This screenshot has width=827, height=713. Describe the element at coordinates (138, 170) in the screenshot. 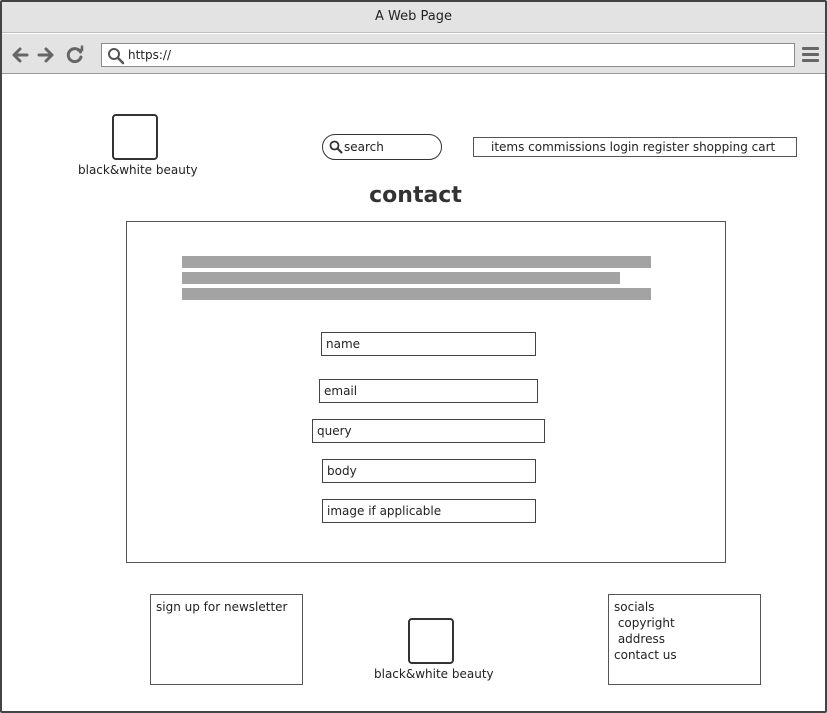

I see `brand-name: black&white beauty` at that location.